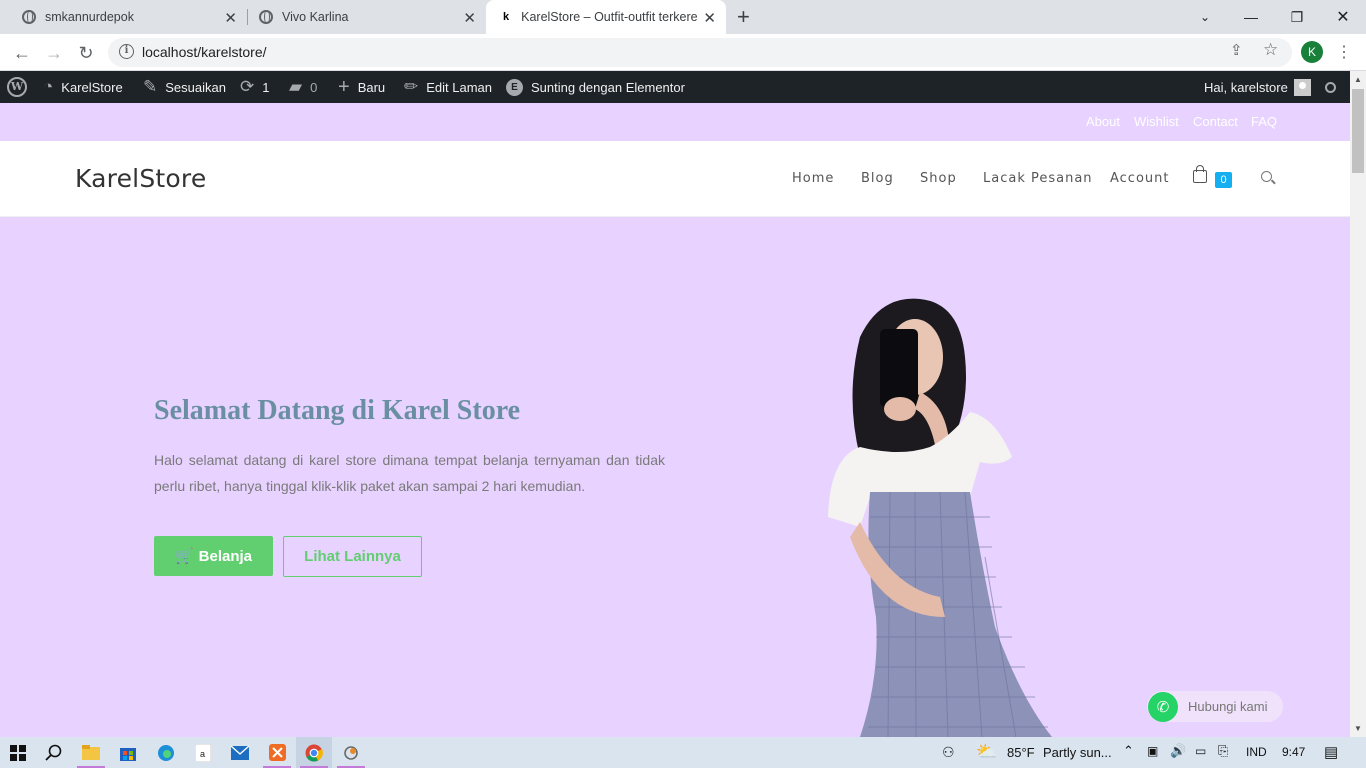 The image size is (1366, 768). What do you see at coordinates (1331, 752) in the screenshot?
I see `notifications-icon: ▤` at bounding box center [1331, 752].